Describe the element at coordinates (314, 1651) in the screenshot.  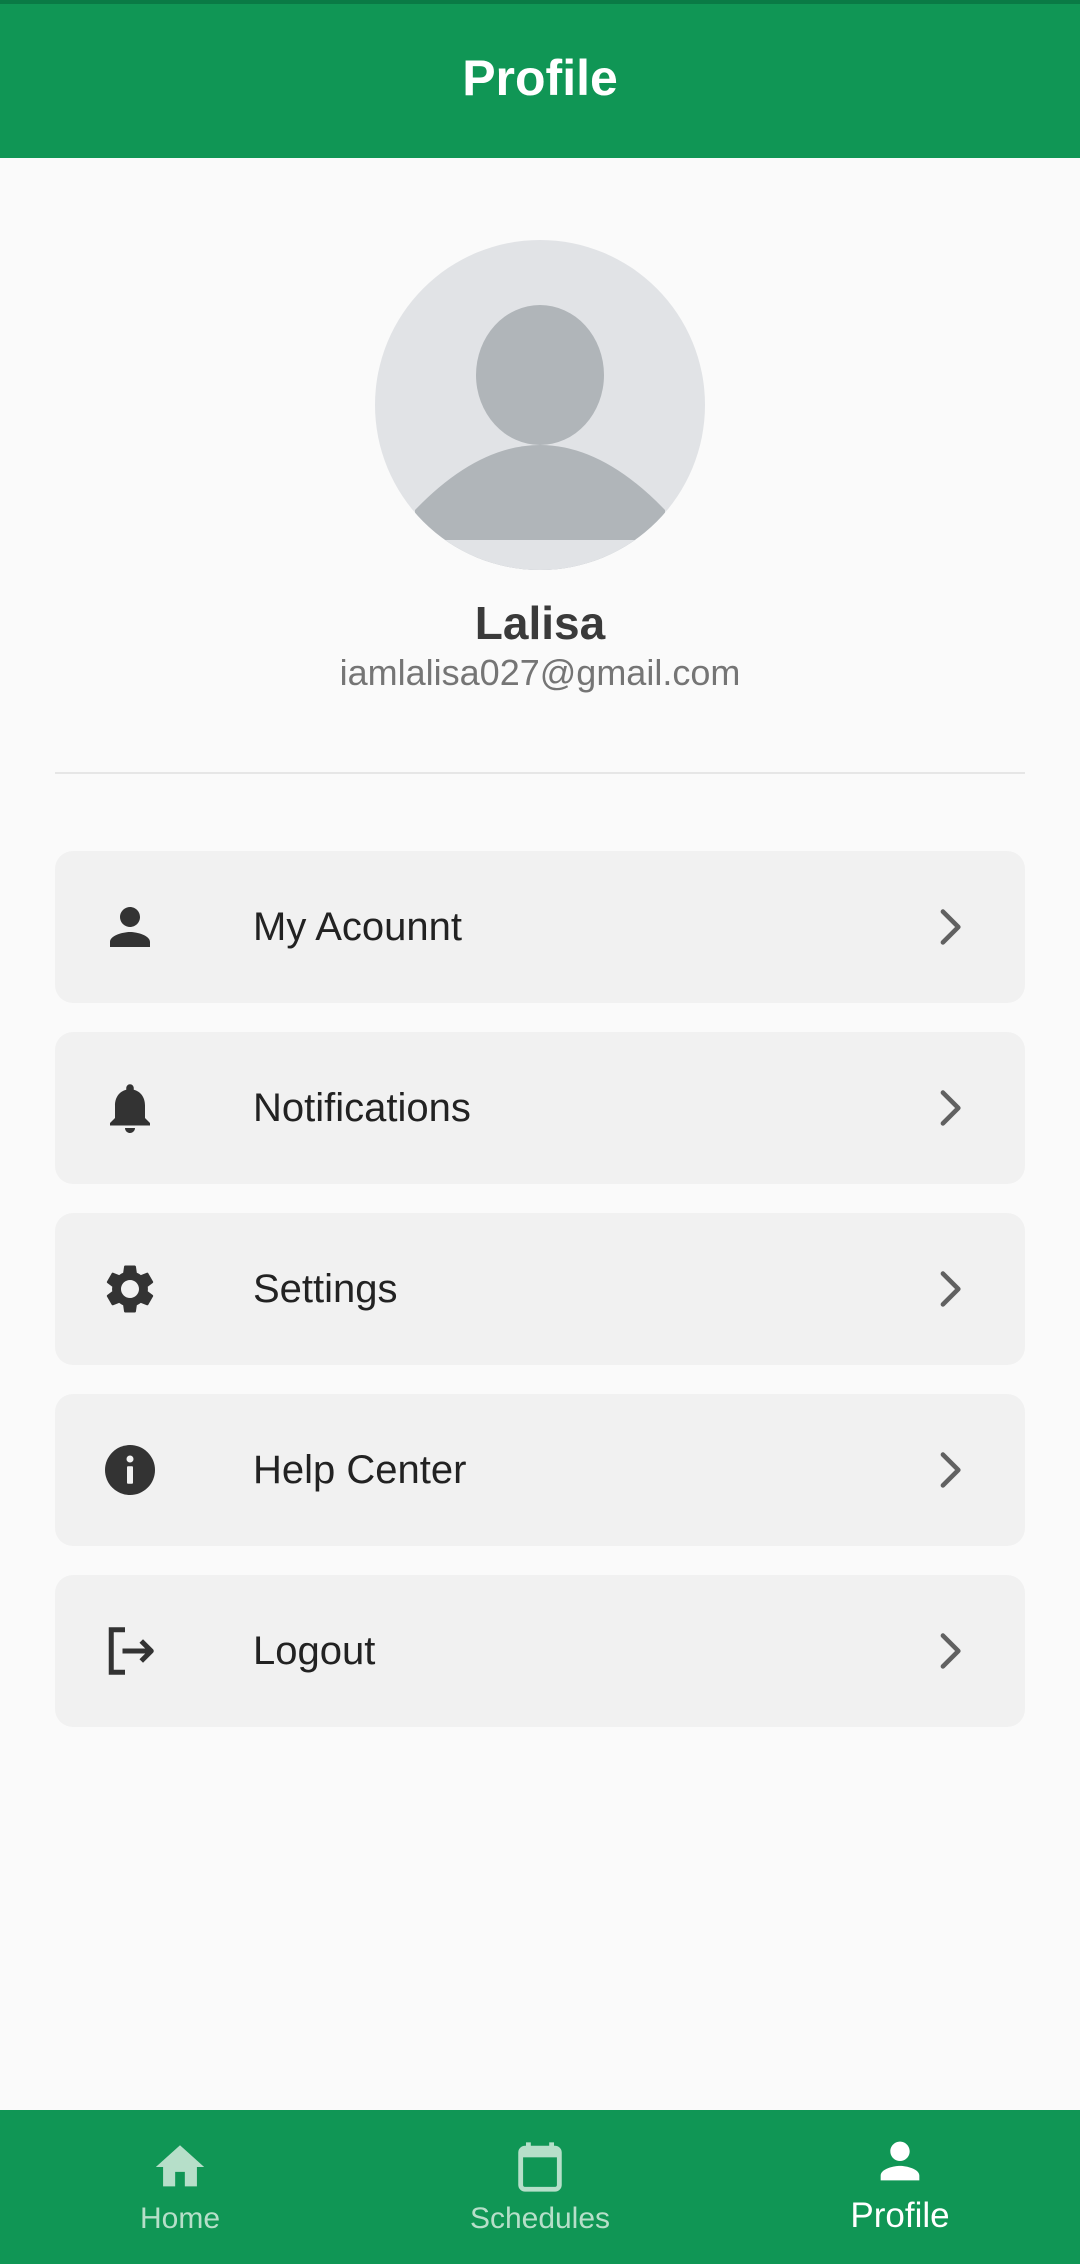
I see `menu-item-label: Logout` at that location.